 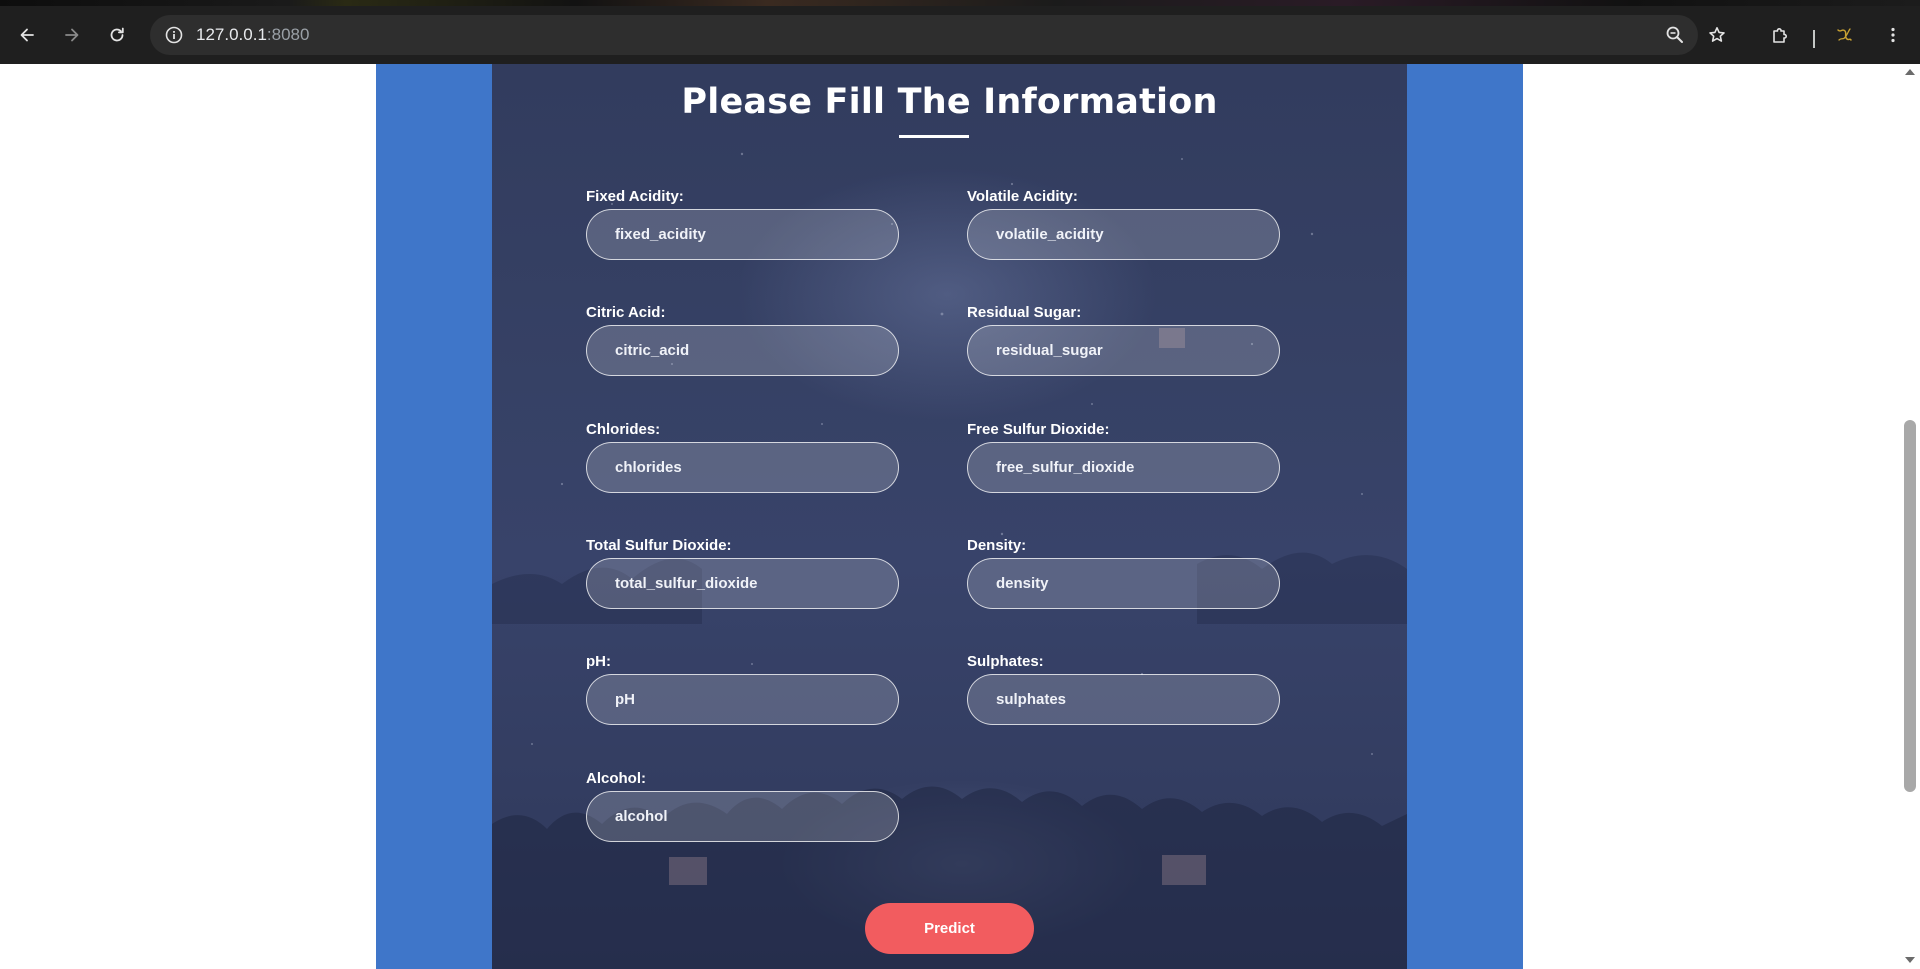 I want to click on ph-label: pH:, so click(x=598, y=661).